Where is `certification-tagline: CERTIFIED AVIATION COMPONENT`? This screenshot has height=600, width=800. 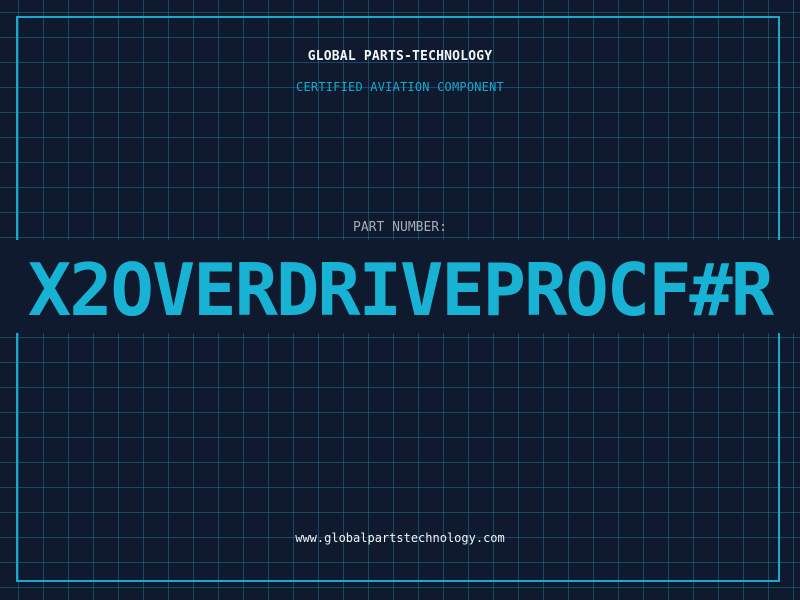
certification-tagline: CERTIFIED AVIATION COMPONENT is located at coordinates (400, 87).